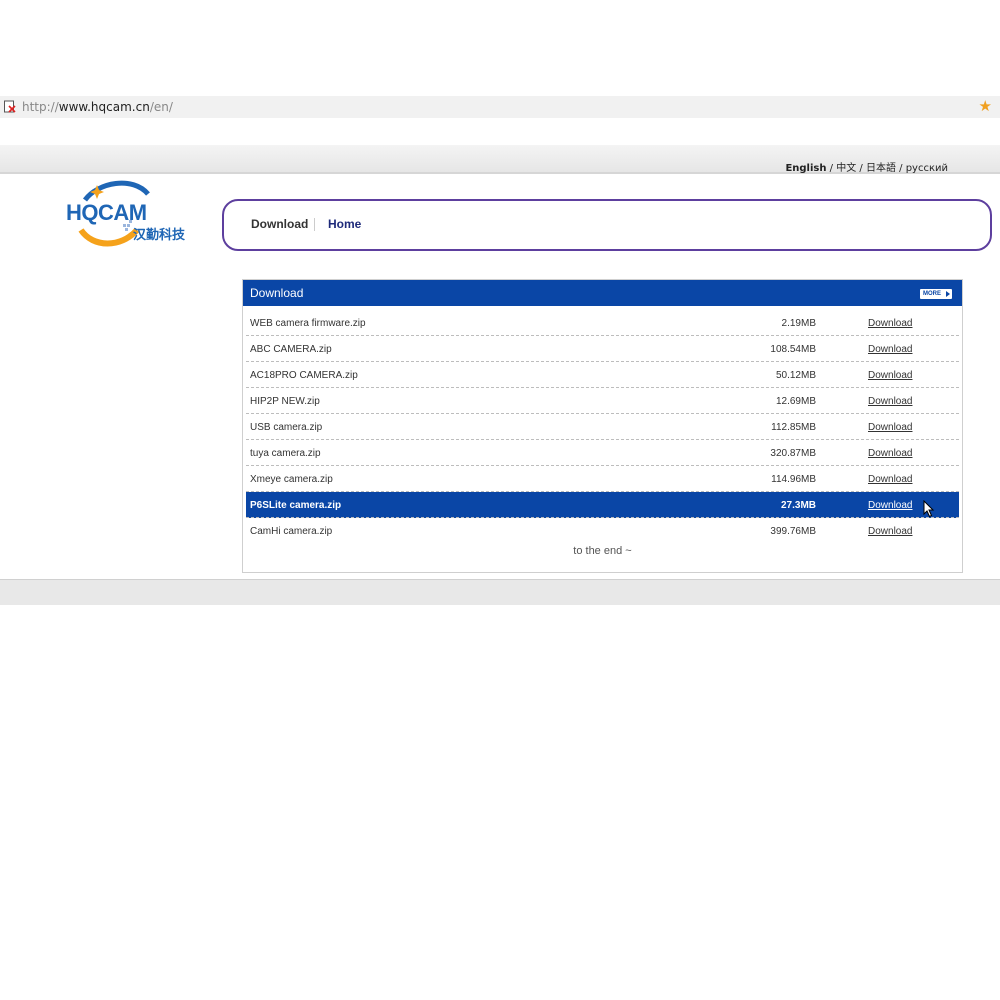  I want to click on file-size: 12.69MB, so click(795, 401).